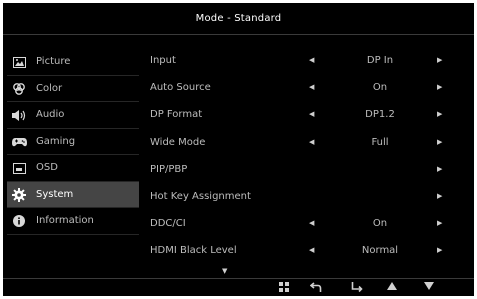  Describe the element at coordinates (19, 170) in the screenshot. I see `osd-icon` at that location.